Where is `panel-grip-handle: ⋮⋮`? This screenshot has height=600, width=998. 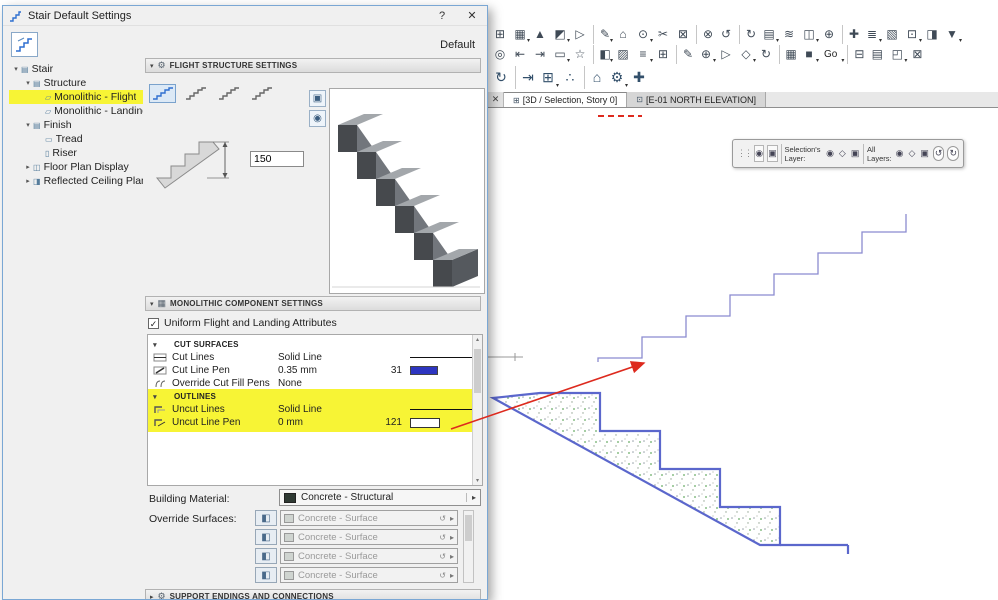 panel-grip-handle: ⋮⋮ is located at coordinates (745, 153).